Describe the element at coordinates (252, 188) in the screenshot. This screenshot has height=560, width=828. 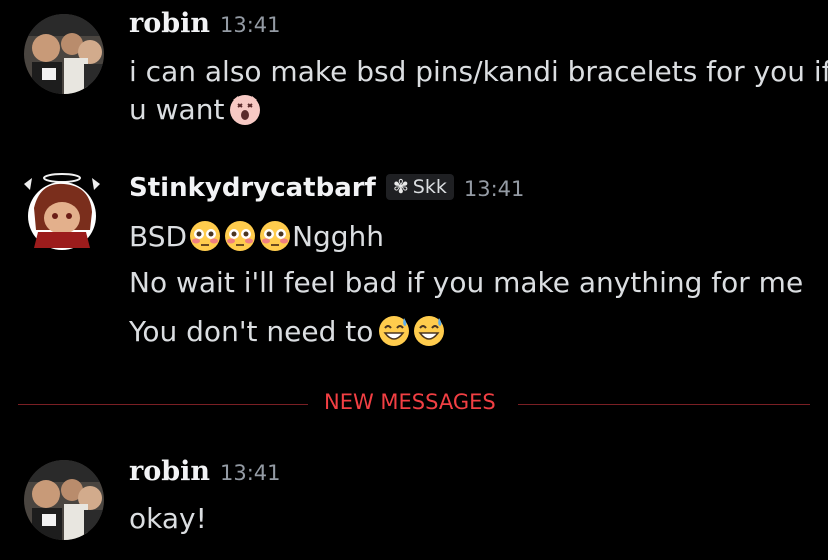
I see `username-stinkydrycatbarf: Stinkydrycatbarf` at that location.